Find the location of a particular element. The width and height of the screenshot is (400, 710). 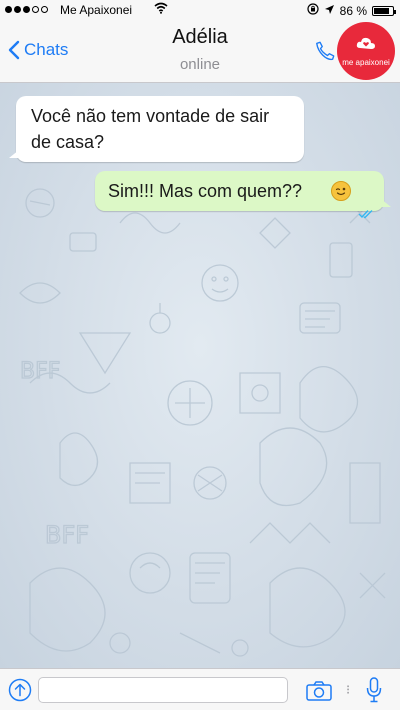

message-input-bar: ⁝ is located at coordinates (200, 689).